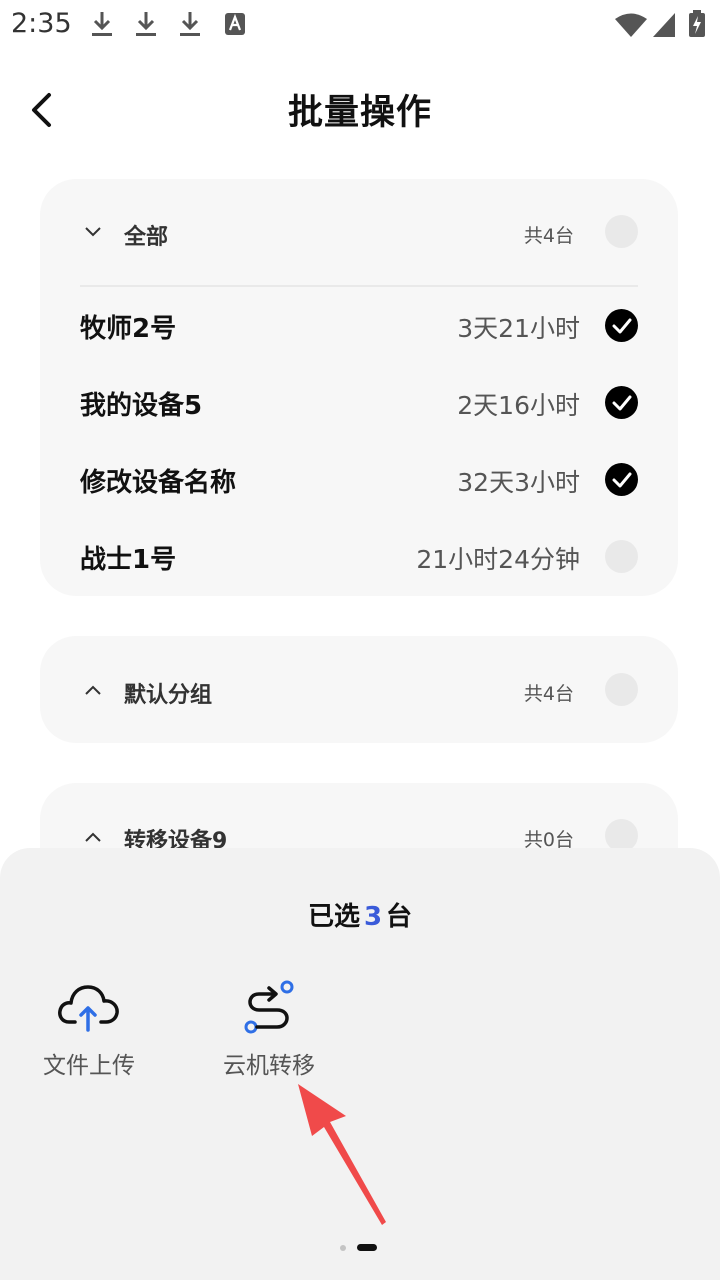 The width and height of the screenshot is (720, 1280). Describe the element at coordinates (168, 695) in the screenshot. I see `group-name: 默认分组` at that location.